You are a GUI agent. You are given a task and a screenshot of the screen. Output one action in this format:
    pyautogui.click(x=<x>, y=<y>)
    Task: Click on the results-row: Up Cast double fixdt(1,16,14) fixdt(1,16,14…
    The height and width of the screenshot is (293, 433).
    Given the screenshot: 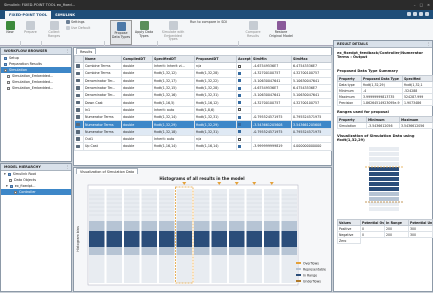 What is the action you would take?
    pyautogui.click(x=203, y=146)
    